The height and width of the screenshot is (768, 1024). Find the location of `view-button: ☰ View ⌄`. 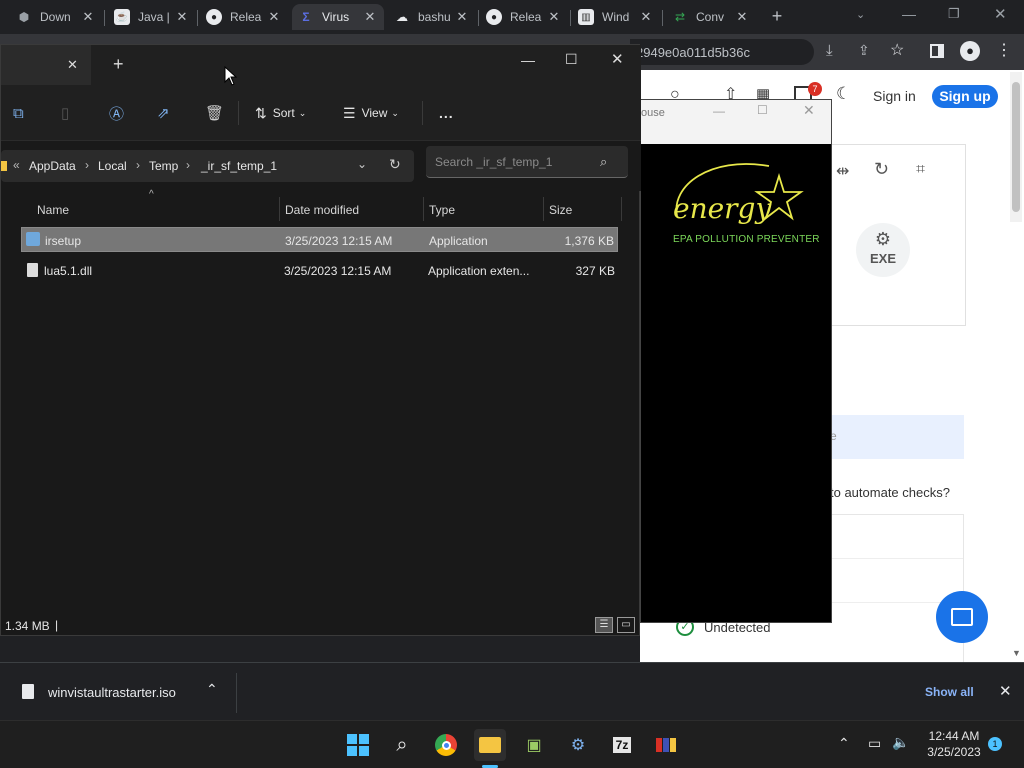

view-button: ☰ View ⌄ is located at coordinates (371, 113).